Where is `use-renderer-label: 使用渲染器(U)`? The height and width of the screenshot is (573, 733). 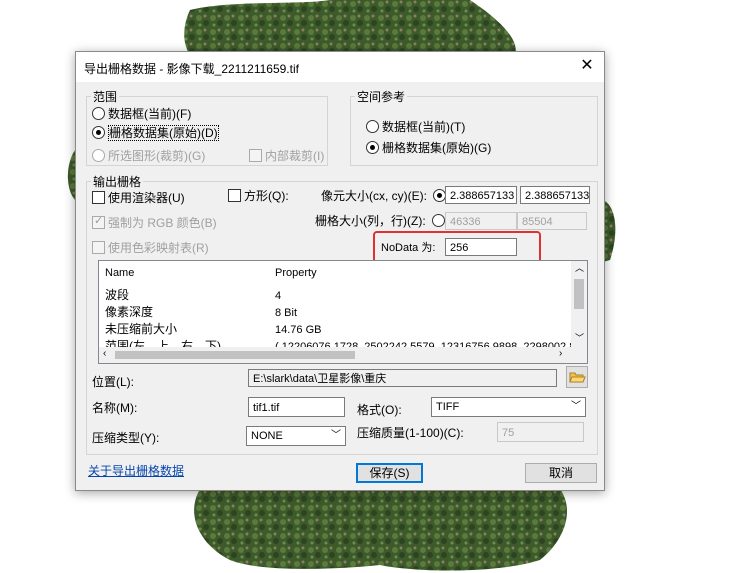
use-renderer-label: 使用渲染器(U) is located at coordinates (146, 198).